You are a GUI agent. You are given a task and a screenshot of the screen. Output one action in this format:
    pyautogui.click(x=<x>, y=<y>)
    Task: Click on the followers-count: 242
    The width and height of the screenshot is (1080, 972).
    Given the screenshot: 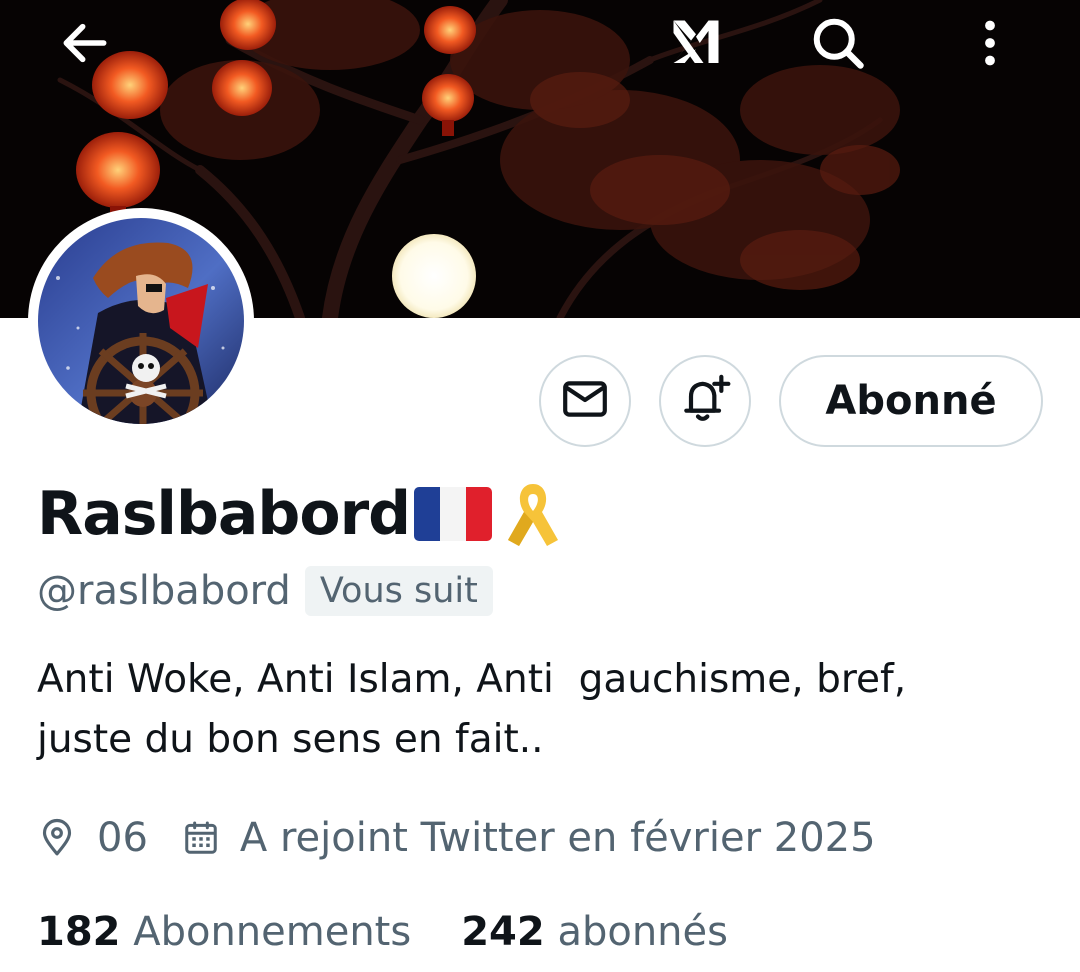 What is the action you would take?
    pyautogui.click(x=503, y=932)
    